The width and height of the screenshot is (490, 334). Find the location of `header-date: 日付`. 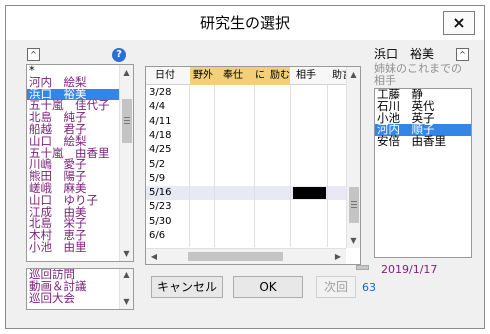

header-date: 日付 is located at coordinates (165, 75).